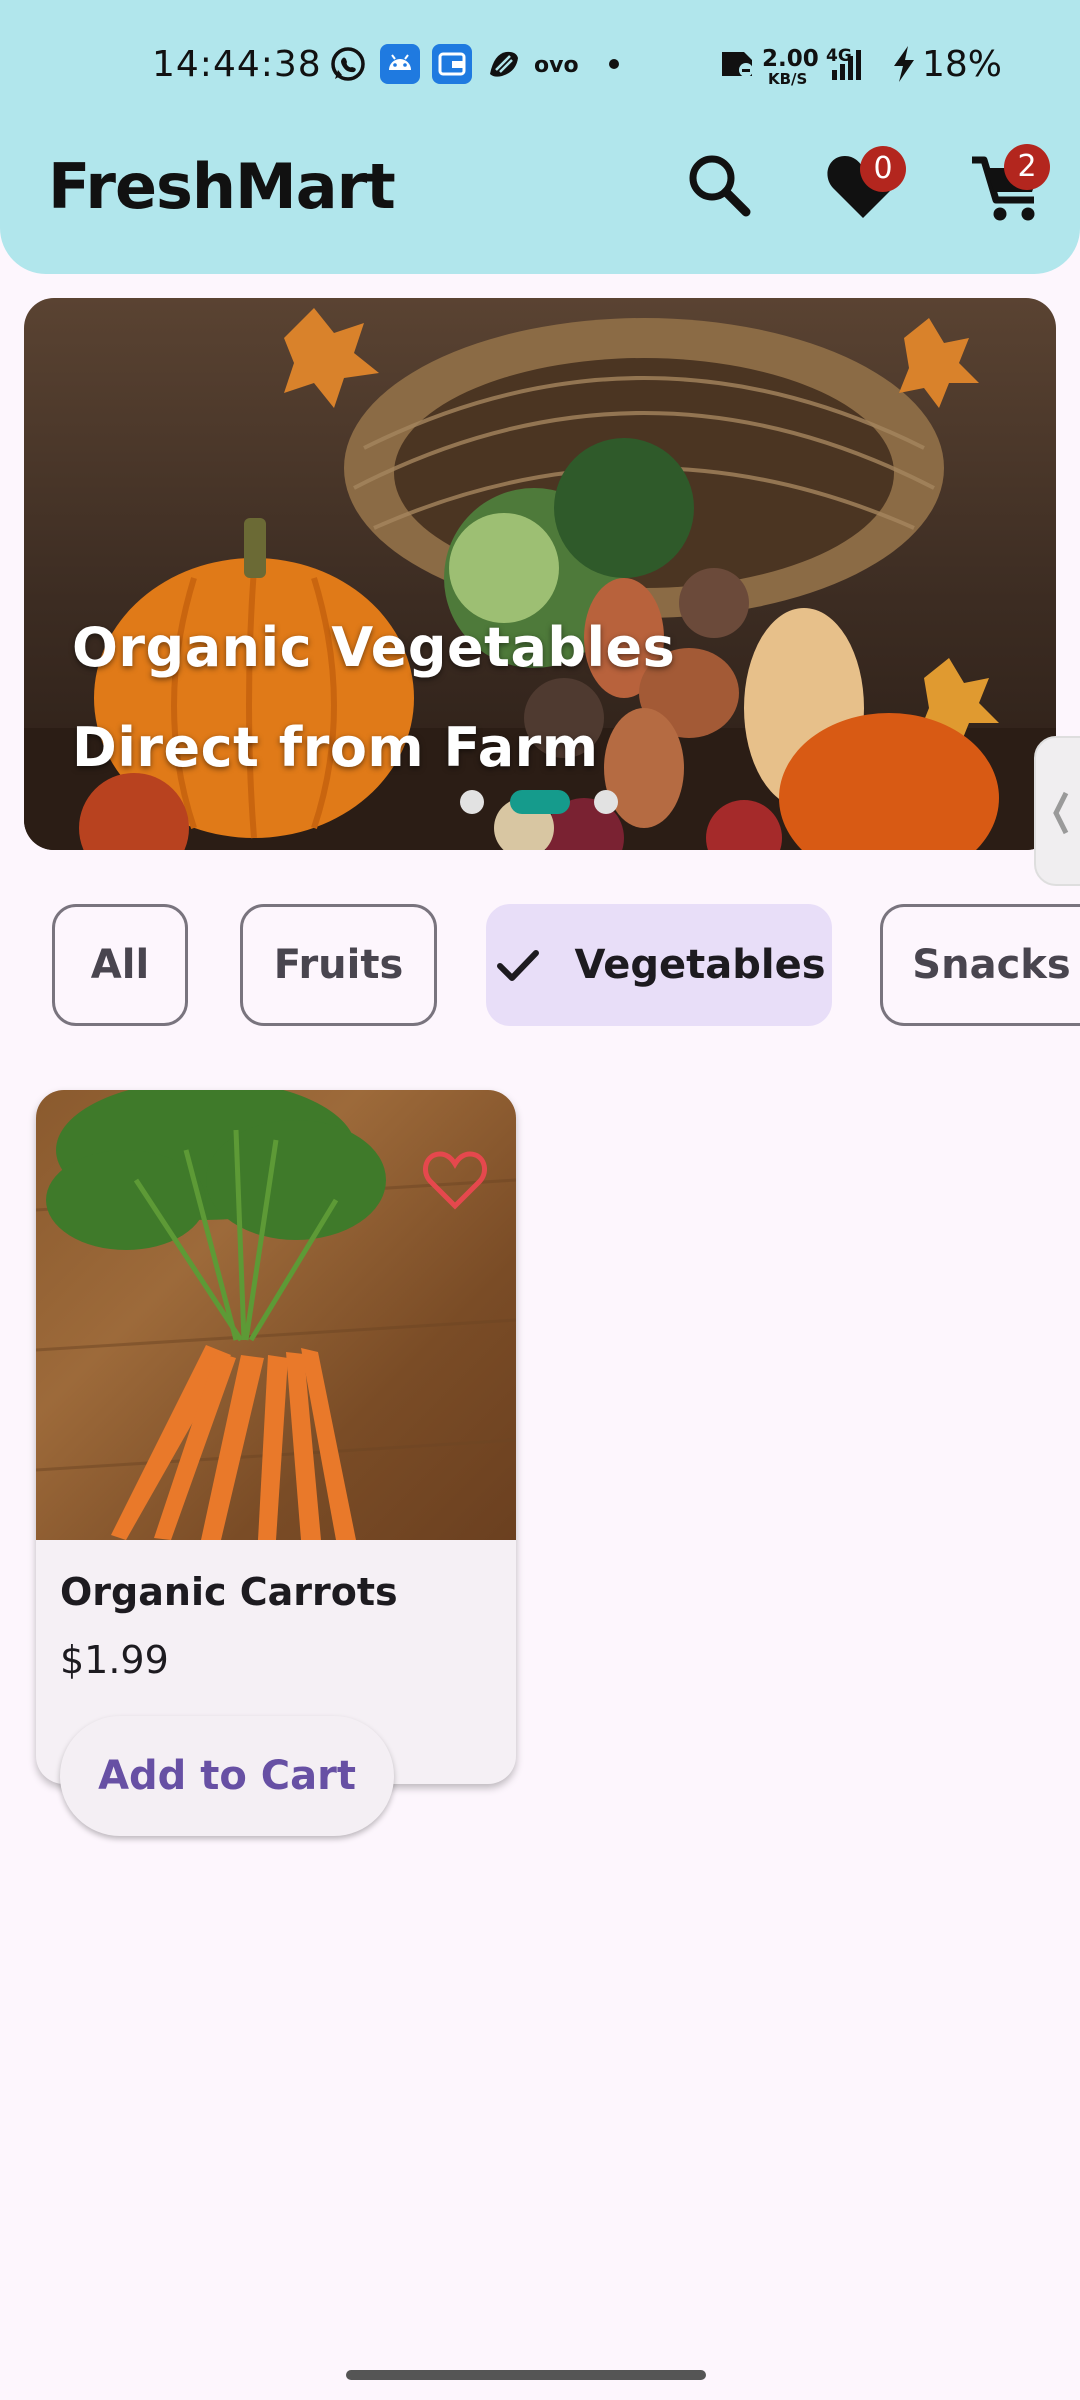 The height and width of the screenshot is (2400, 1080). I want to click on heart-outline-icon, so click(455, 1180).